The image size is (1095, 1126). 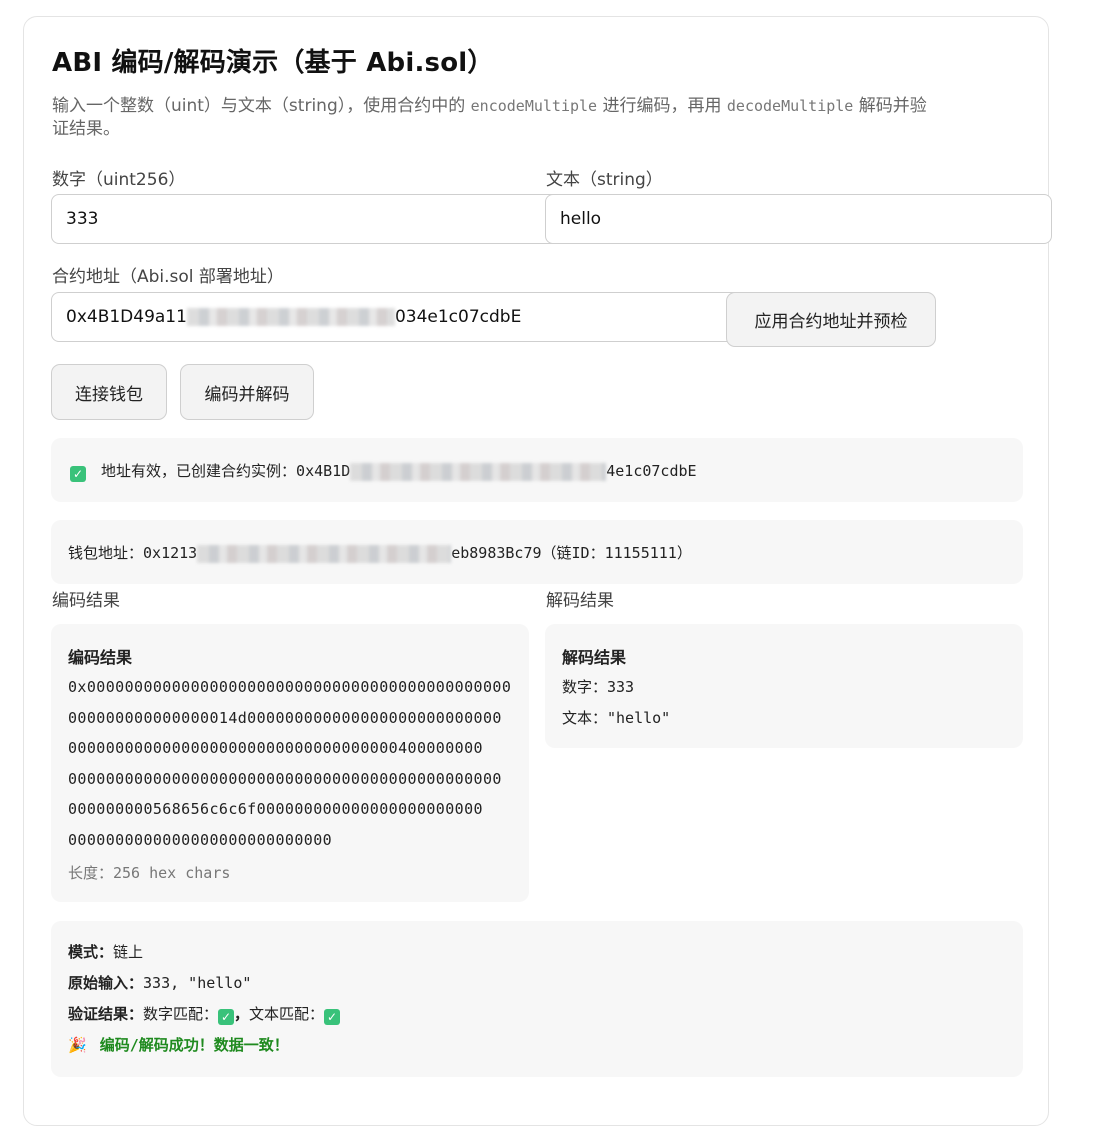 I want to click on input-line: 原始输入：333, "hello", so click(x=159, y=982).